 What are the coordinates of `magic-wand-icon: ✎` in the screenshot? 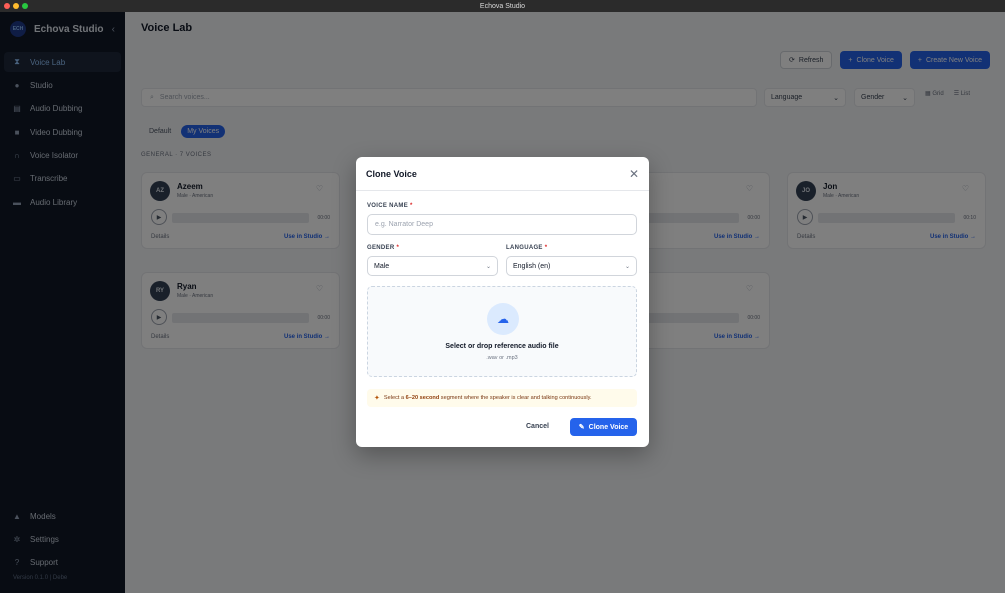 It's located at (581, 427).